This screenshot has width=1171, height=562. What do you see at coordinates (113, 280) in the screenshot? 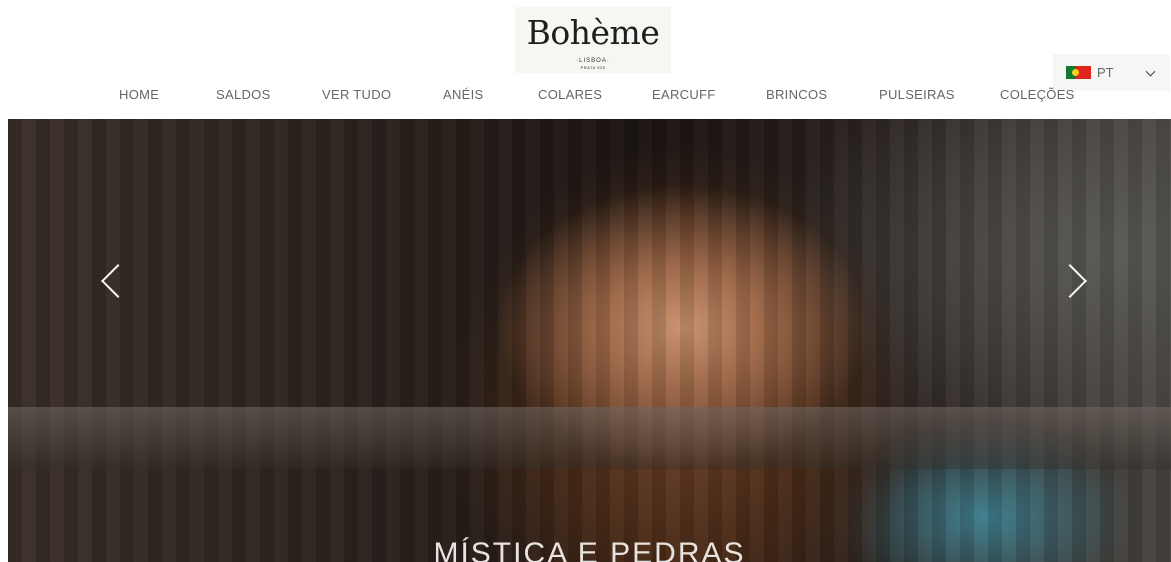
I see `slider-prev-arrow-icon` at bounding box center [113, 280].